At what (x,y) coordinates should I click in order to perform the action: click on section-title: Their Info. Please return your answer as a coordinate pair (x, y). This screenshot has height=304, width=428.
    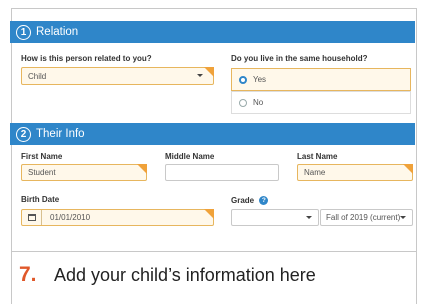
    Looking at the image, I should click on (60, 134).